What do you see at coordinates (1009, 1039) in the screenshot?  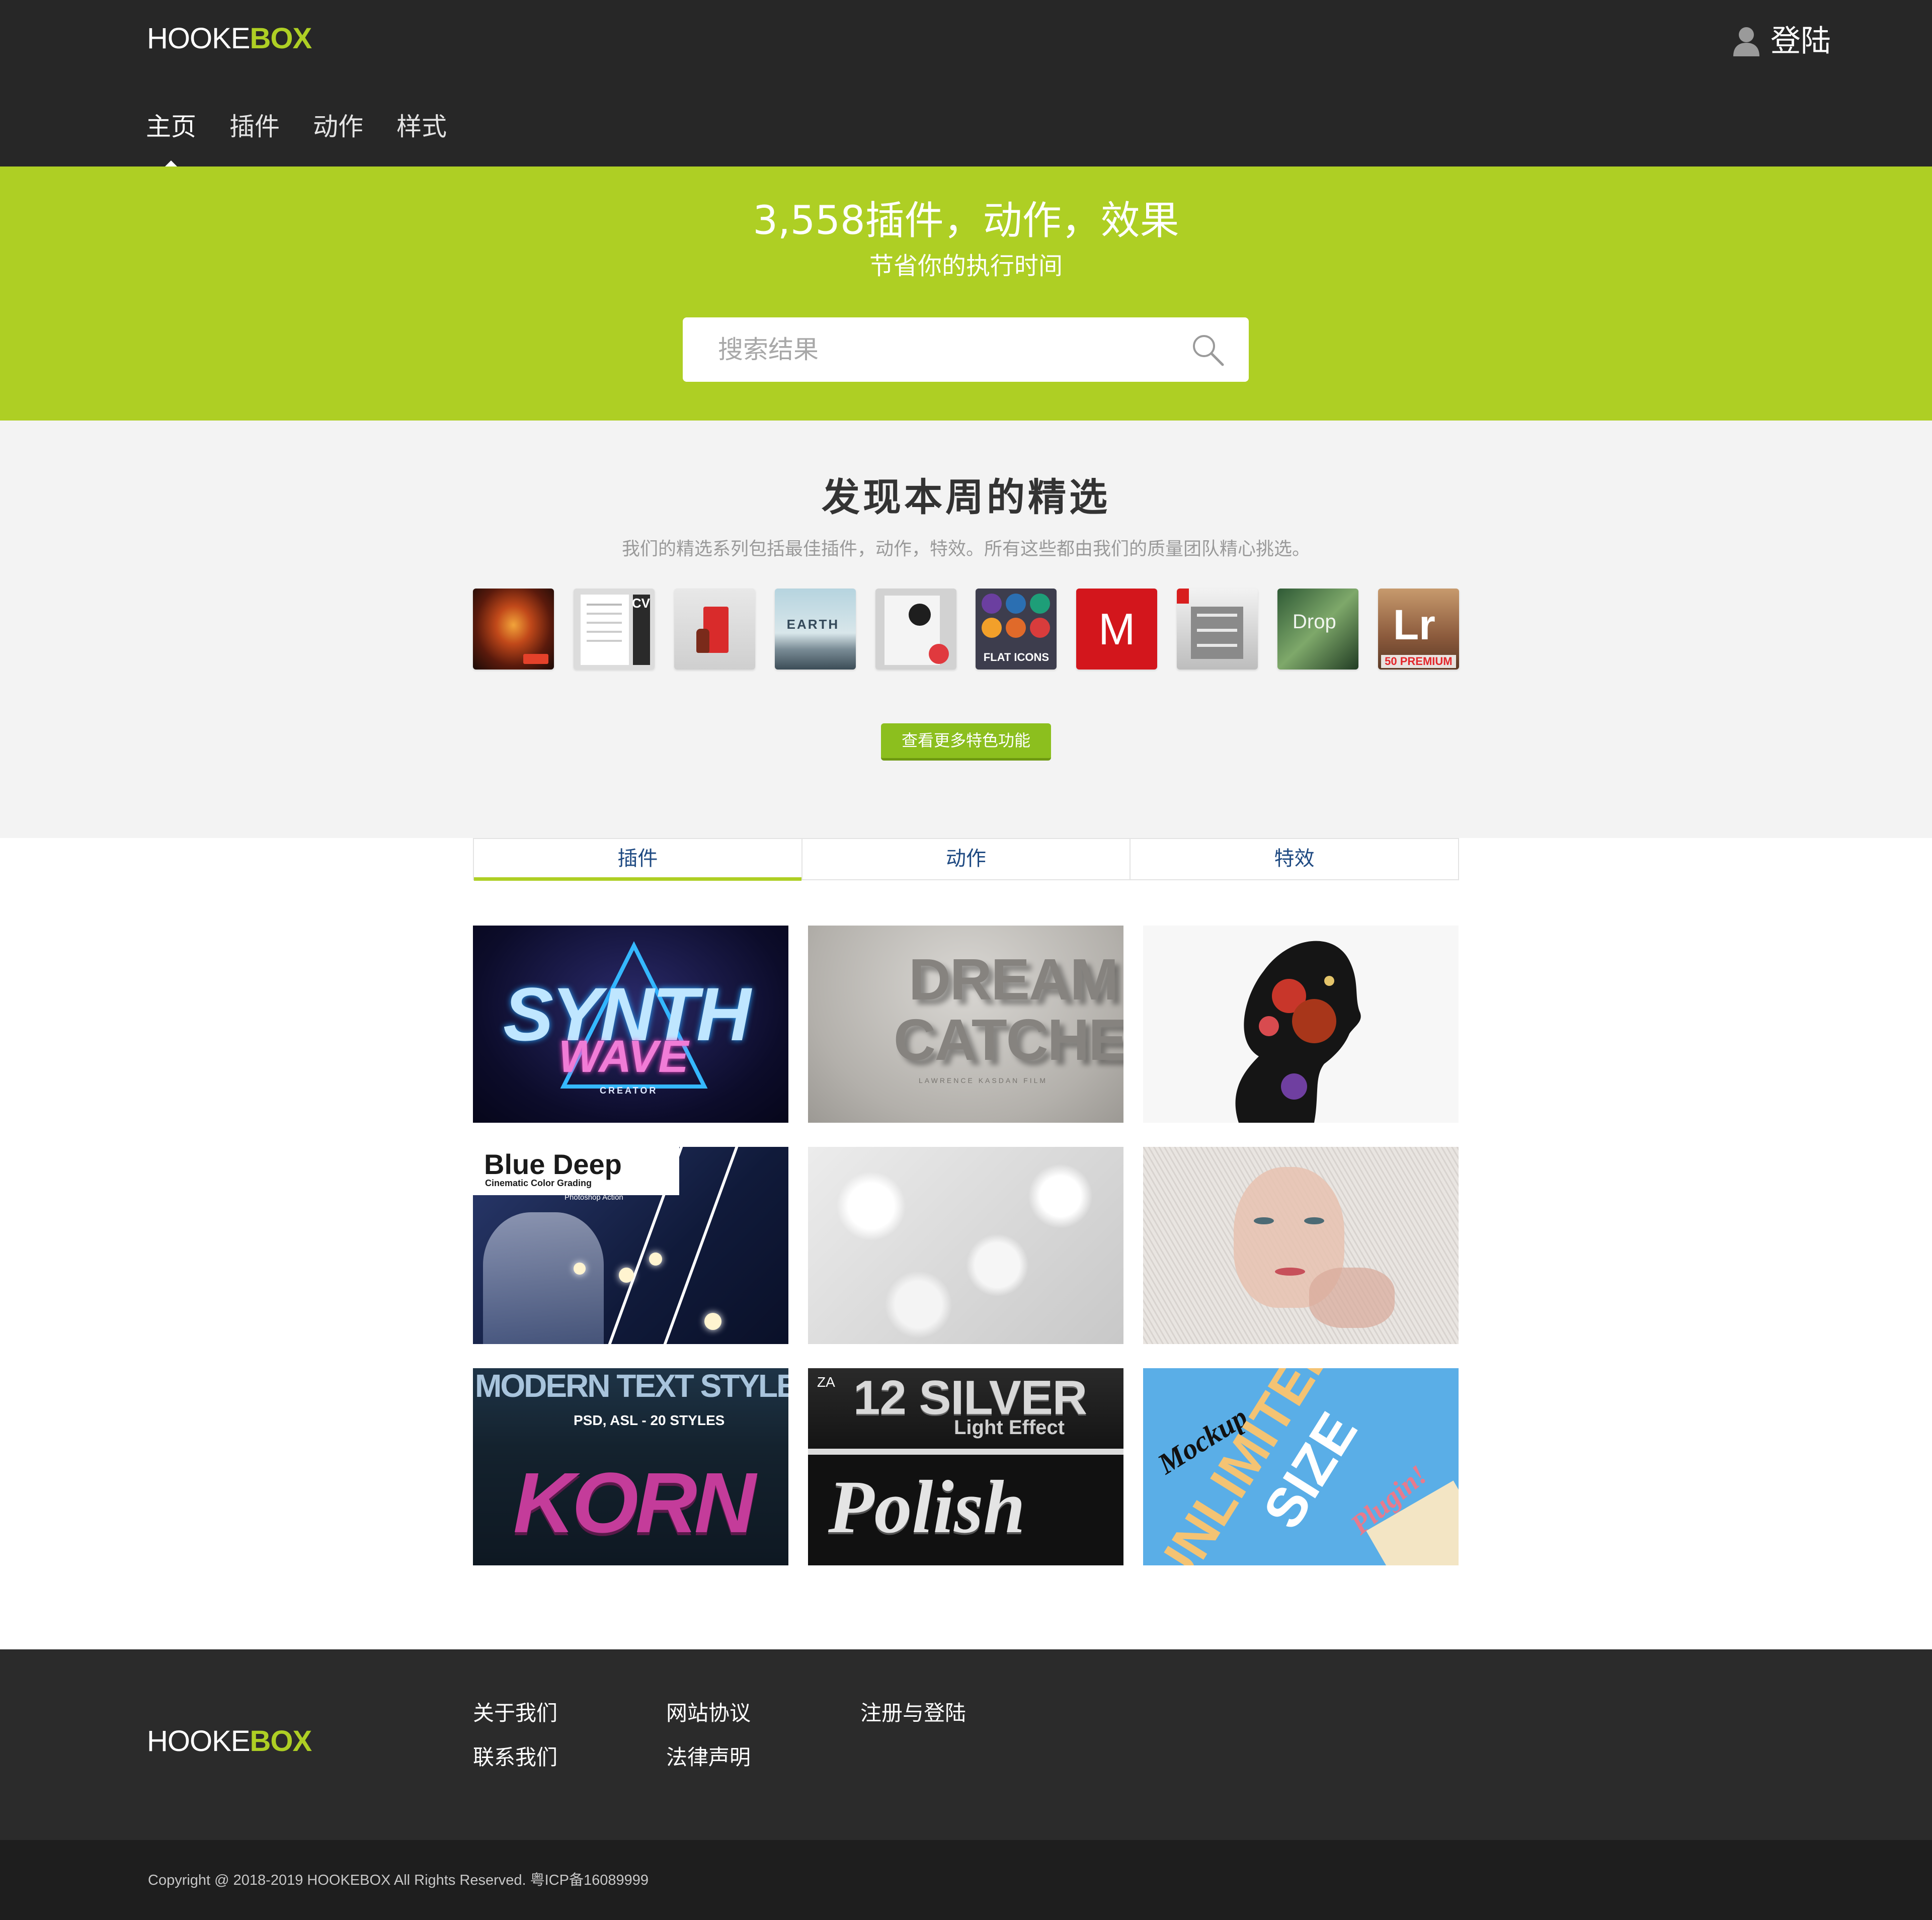 I see `dream-sub: CATCHER` at bounding box center [1009, 1039].